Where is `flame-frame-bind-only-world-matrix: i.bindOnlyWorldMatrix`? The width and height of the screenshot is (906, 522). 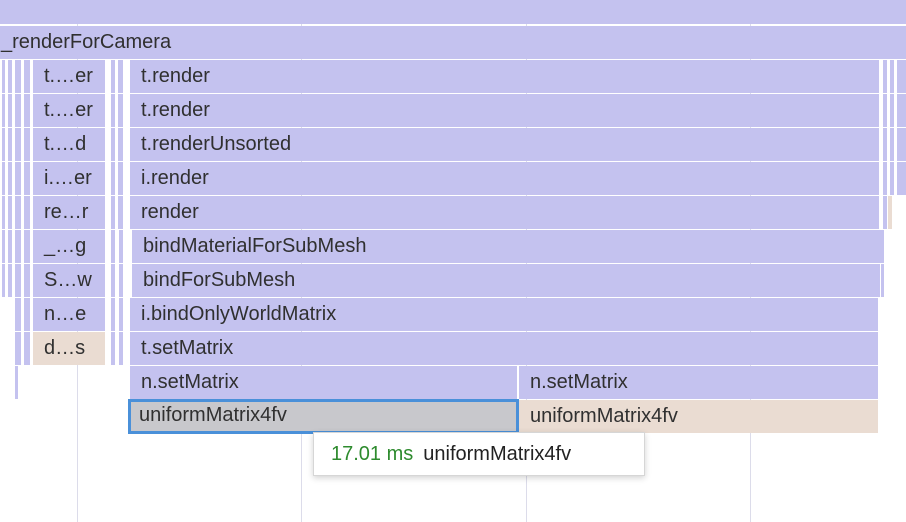
flame-frame-bind-only-world-matrix: i.bindOnlyWorldMatrix is located at coordinates (504, 314).